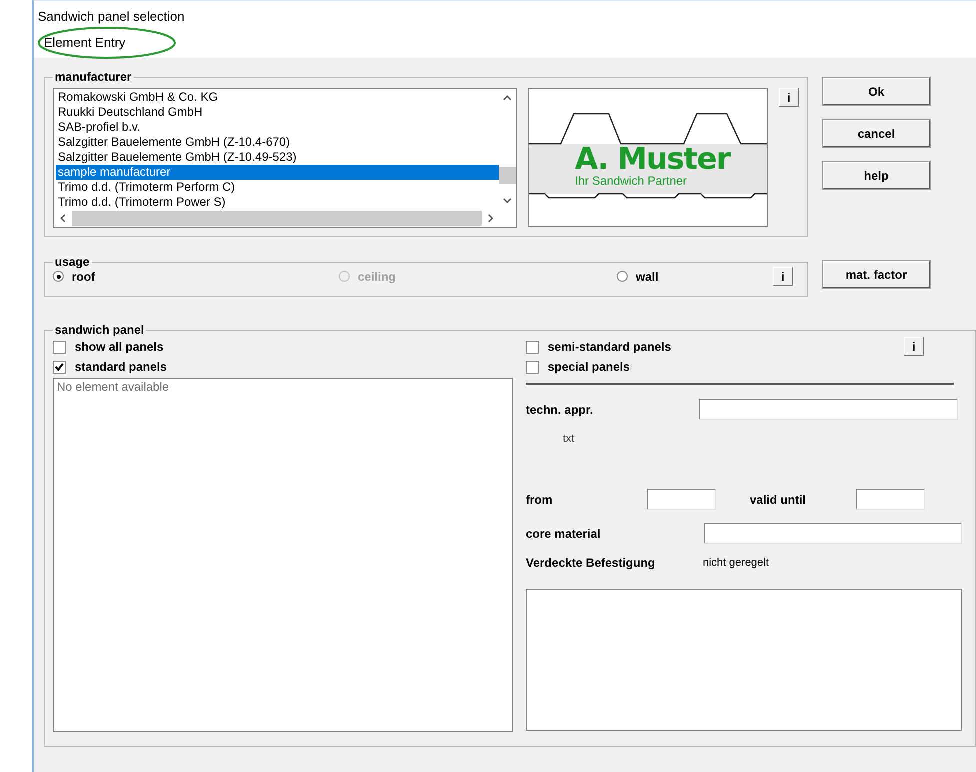  Describe the element at coordinates (277, 157) in the screenshot. I see `list-item: Salzgitter Bauelemente GmbH (Z-10.49-523)` at that location.